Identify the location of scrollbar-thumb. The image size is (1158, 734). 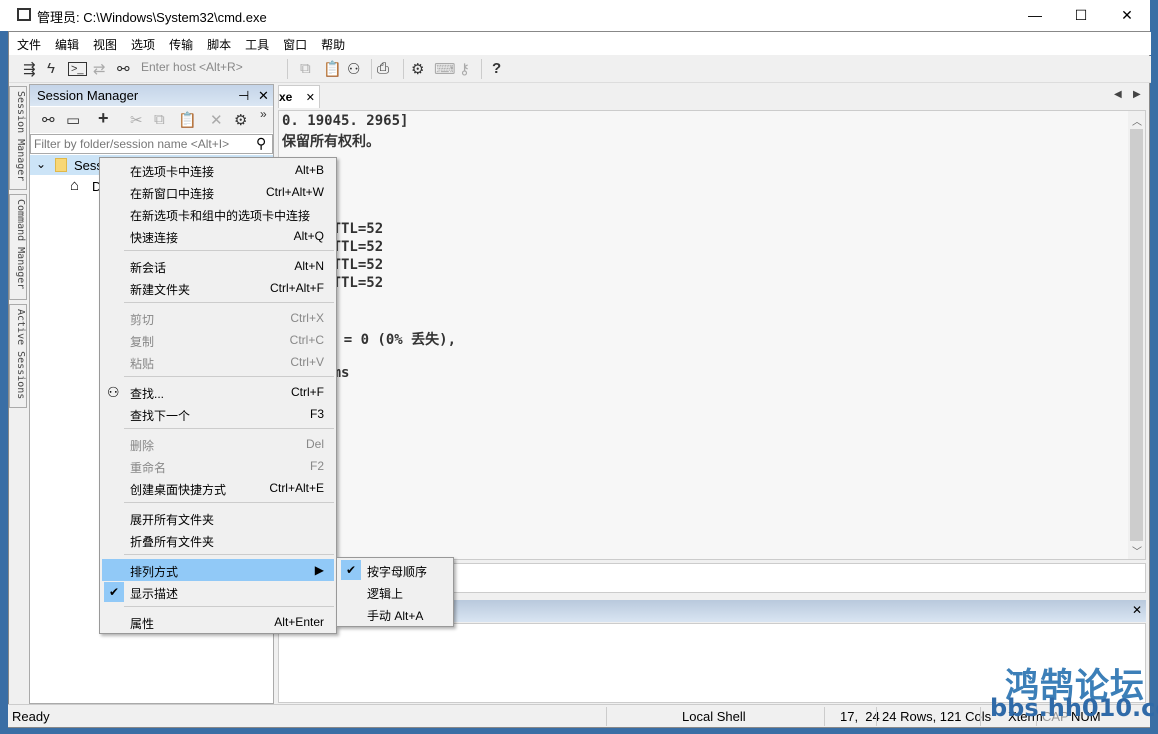
(1136, 335).